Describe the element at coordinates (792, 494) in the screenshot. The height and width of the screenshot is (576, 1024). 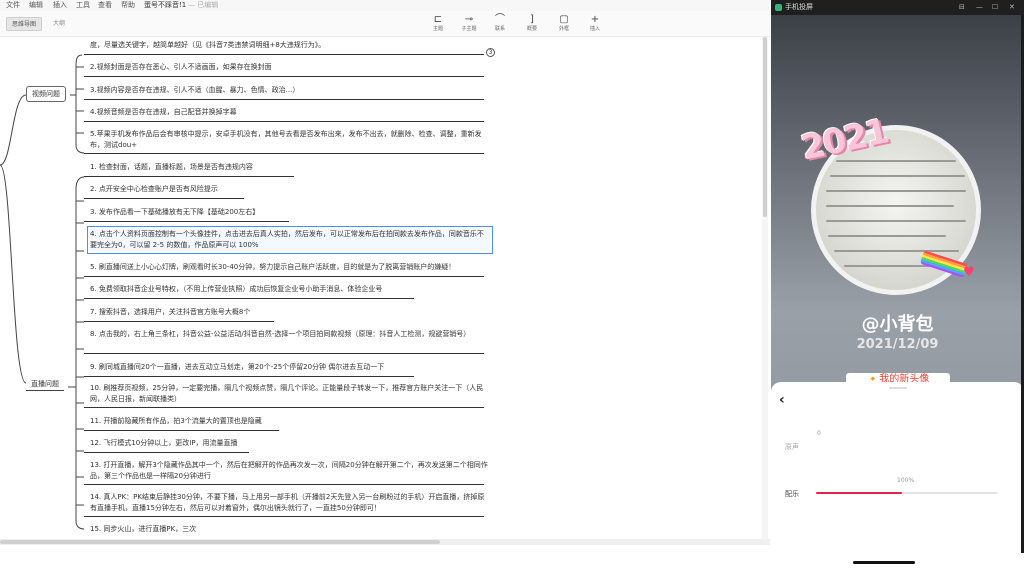
I see `music-label: 配乐` at that location.